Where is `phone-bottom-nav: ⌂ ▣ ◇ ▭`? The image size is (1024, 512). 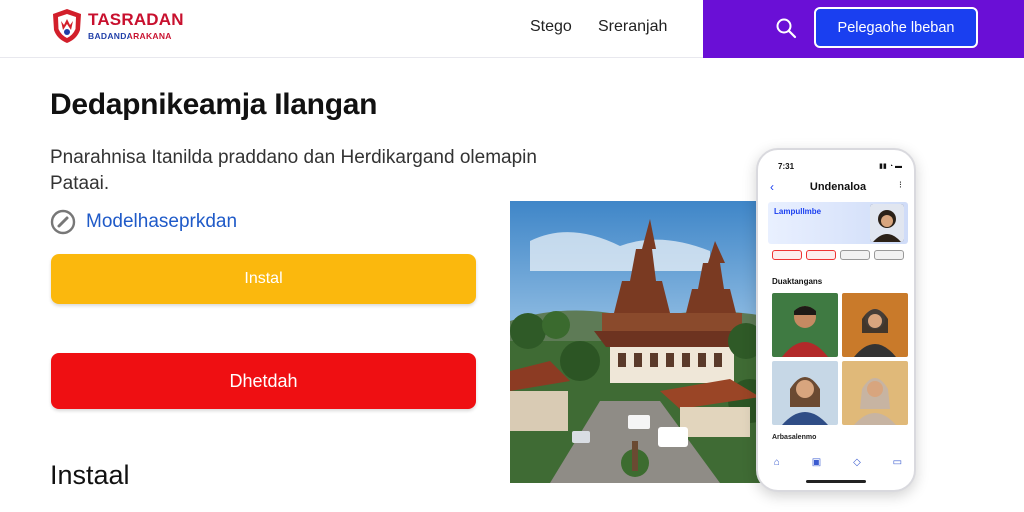 phone-bottom-nav: ⌂ ▣ ◇ ▭ is located at coordinates (836, 462).